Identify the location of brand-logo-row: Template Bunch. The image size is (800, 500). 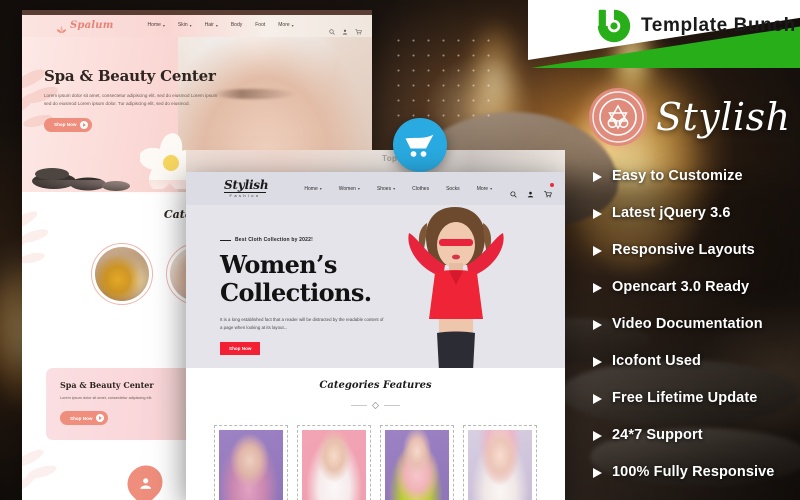
(696, 26).